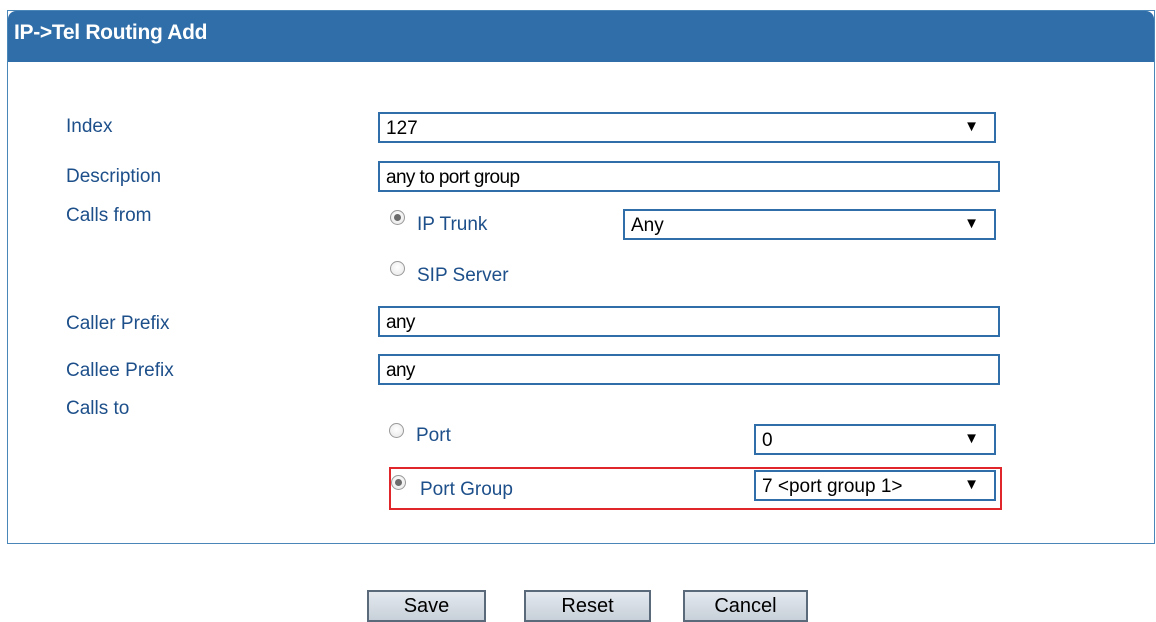 This screenshot has height=622, width=1156. Describe the element at coordinates (118, 323) in the screenshot. I see `caller-prefix-label: Caller Prefix` at that location.